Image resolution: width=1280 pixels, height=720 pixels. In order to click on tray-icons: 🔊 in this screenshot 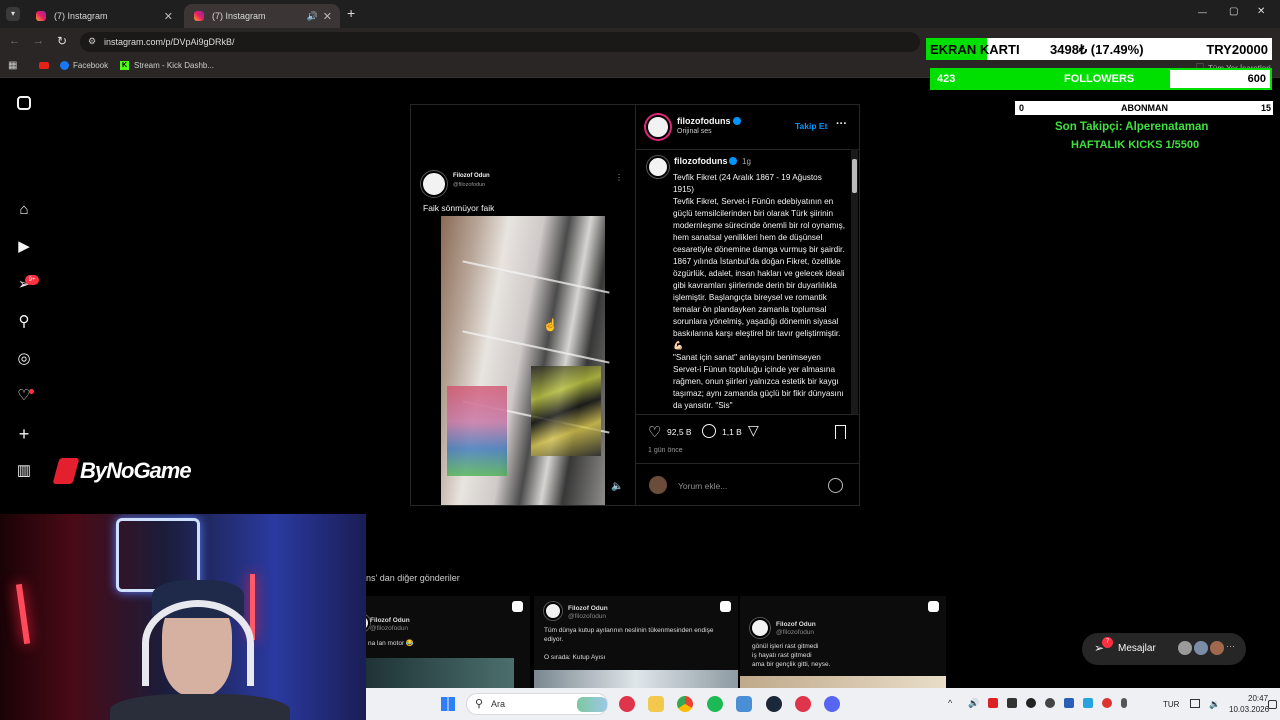, I will do `click(1063, 704)`.